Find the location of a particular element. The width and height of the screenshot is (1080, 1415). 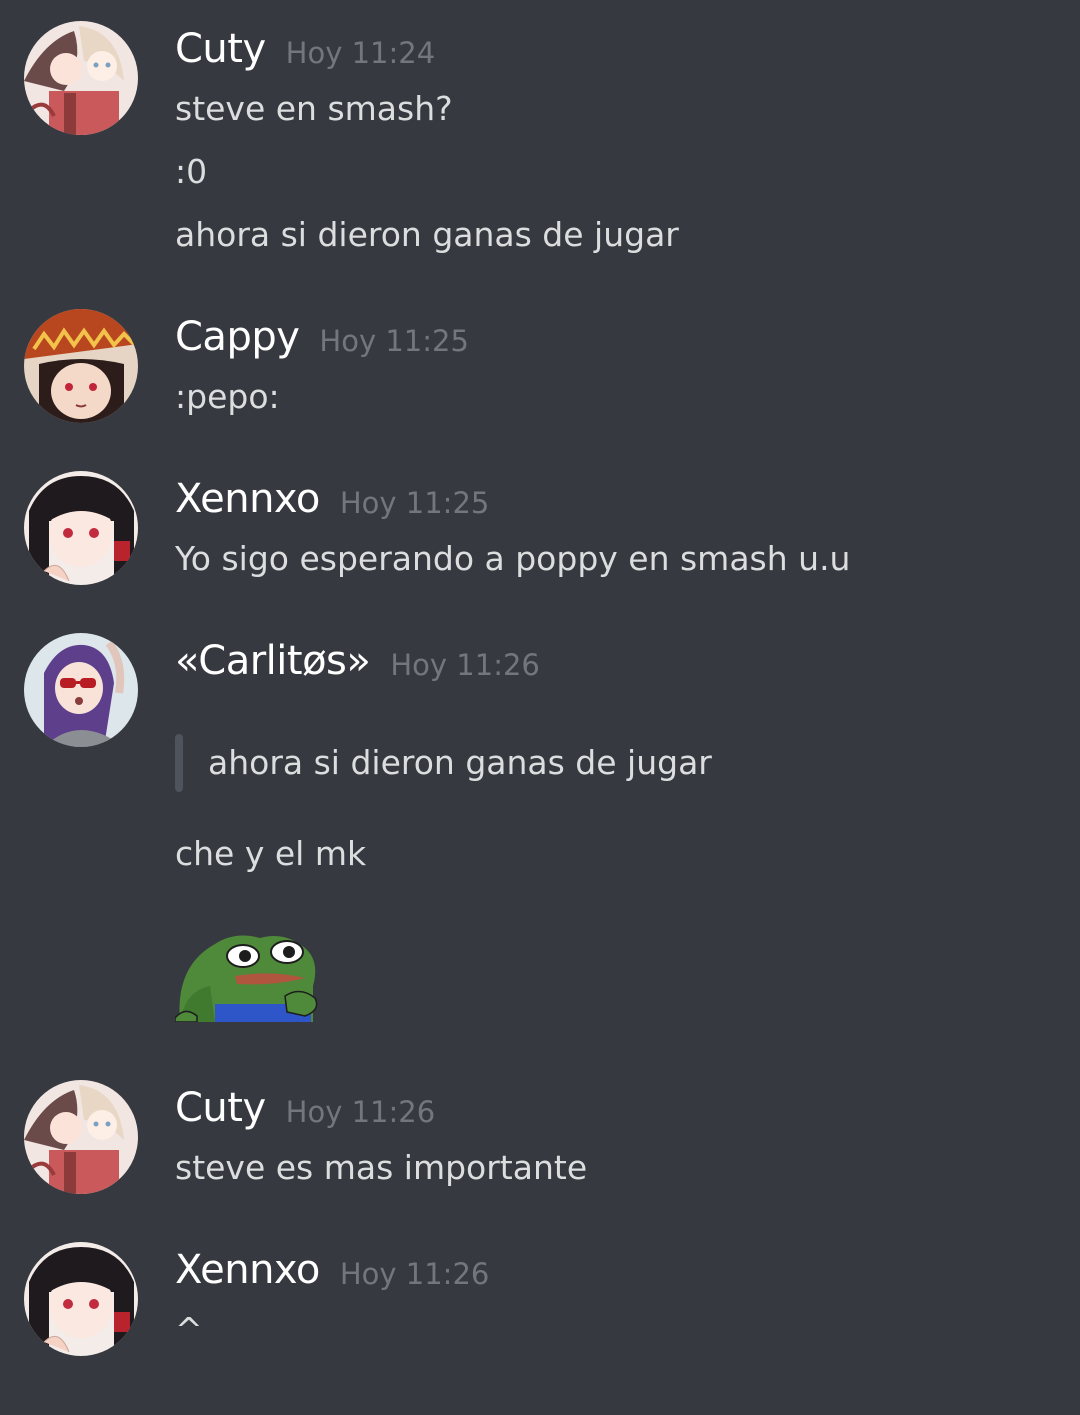

pepe-emoji-icon is located at coordinates (246, 978).